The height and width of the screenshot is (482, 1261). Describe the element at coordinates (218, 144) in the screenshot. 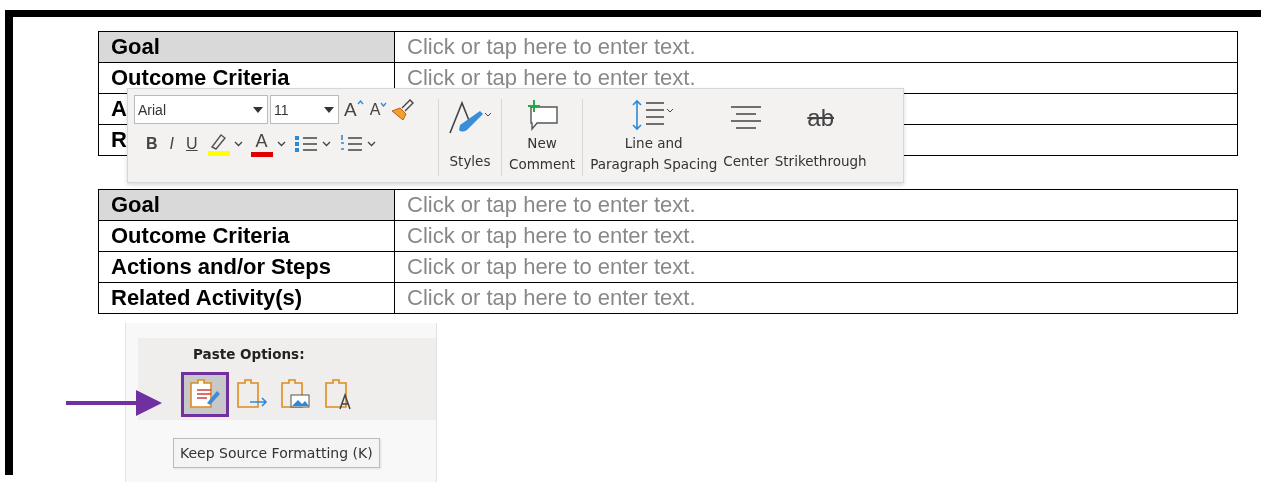

I see `highlighter-icon` at that location.